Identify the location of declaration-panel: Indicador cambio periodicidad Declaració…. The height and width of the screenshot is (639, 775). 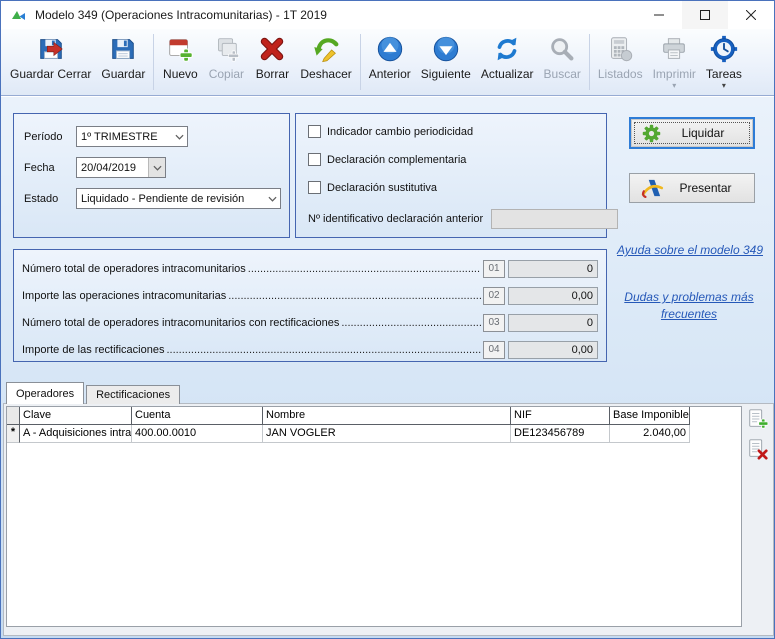
(457, 175).